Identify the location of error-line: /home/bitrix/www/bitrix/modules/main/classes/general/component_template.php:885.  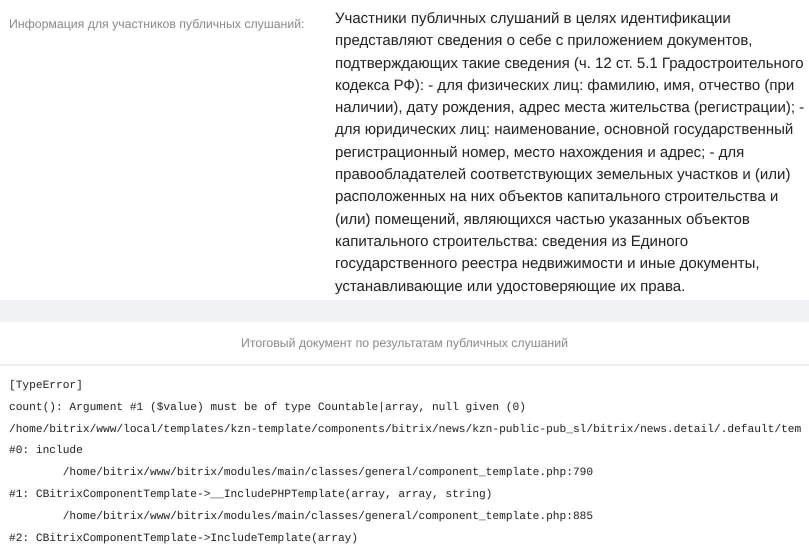
(328, 517).